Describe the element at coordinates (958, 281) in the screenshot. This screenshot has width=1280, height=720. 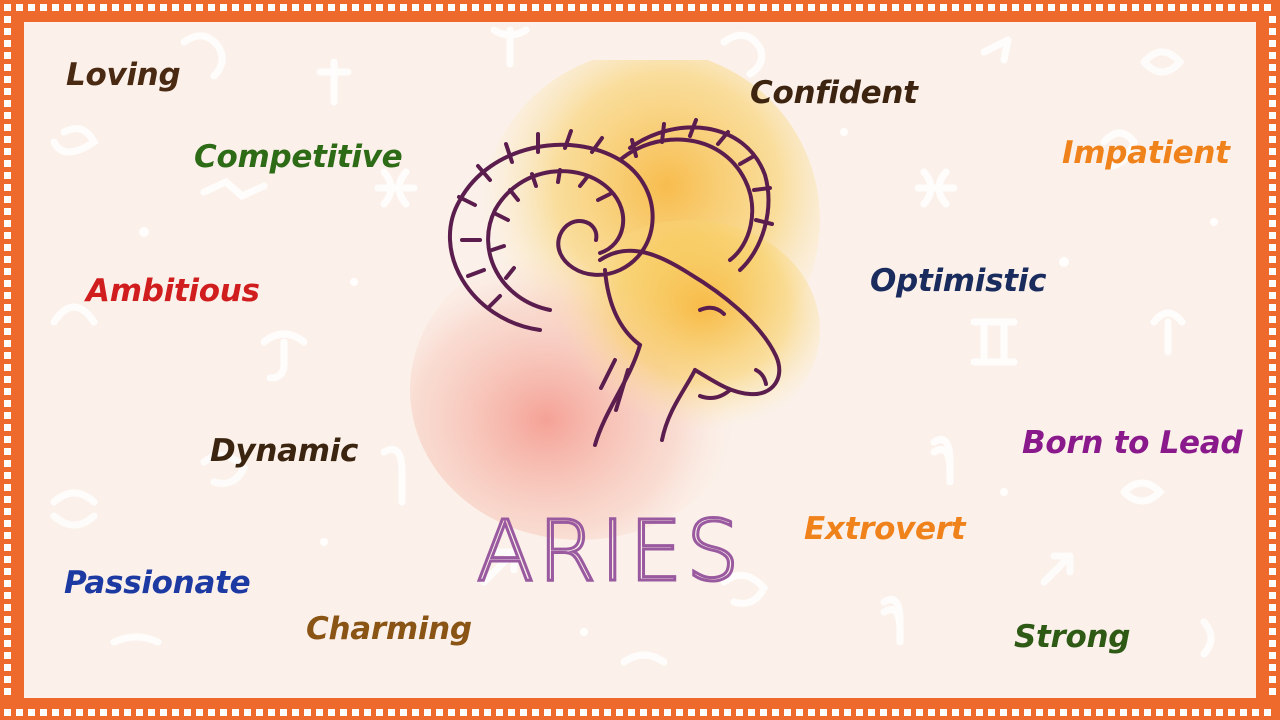
I see `trait-optimistic: Optimistic` at that location.